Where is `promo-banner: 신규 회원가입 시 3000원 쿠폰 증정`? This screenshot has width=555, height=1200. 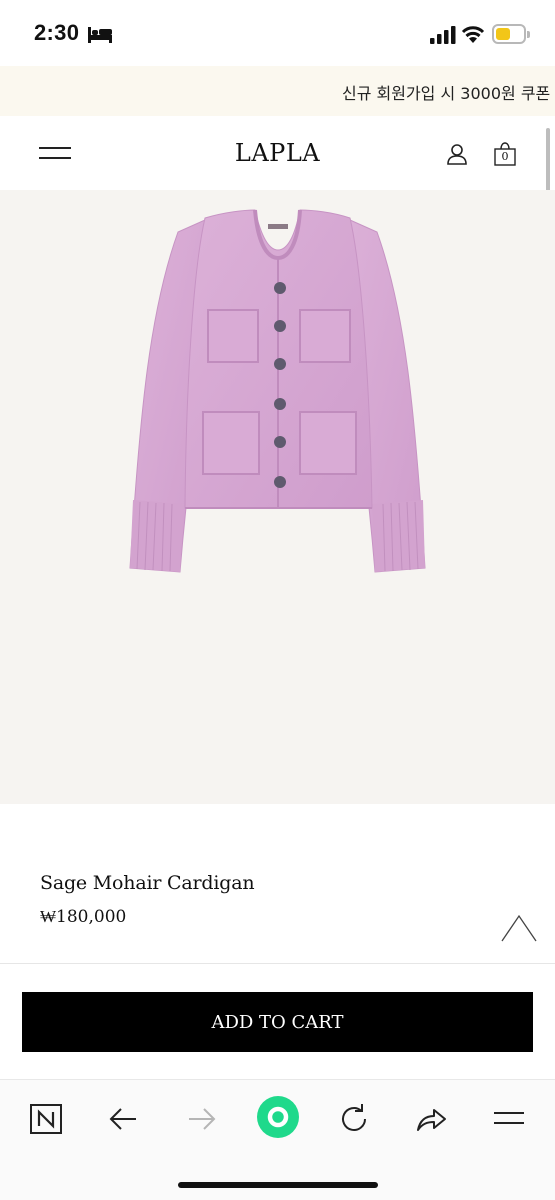 promo-banner: 신규 회원가입 시 3000원 쿠폰 증정 is located at coordinates (277, 91).